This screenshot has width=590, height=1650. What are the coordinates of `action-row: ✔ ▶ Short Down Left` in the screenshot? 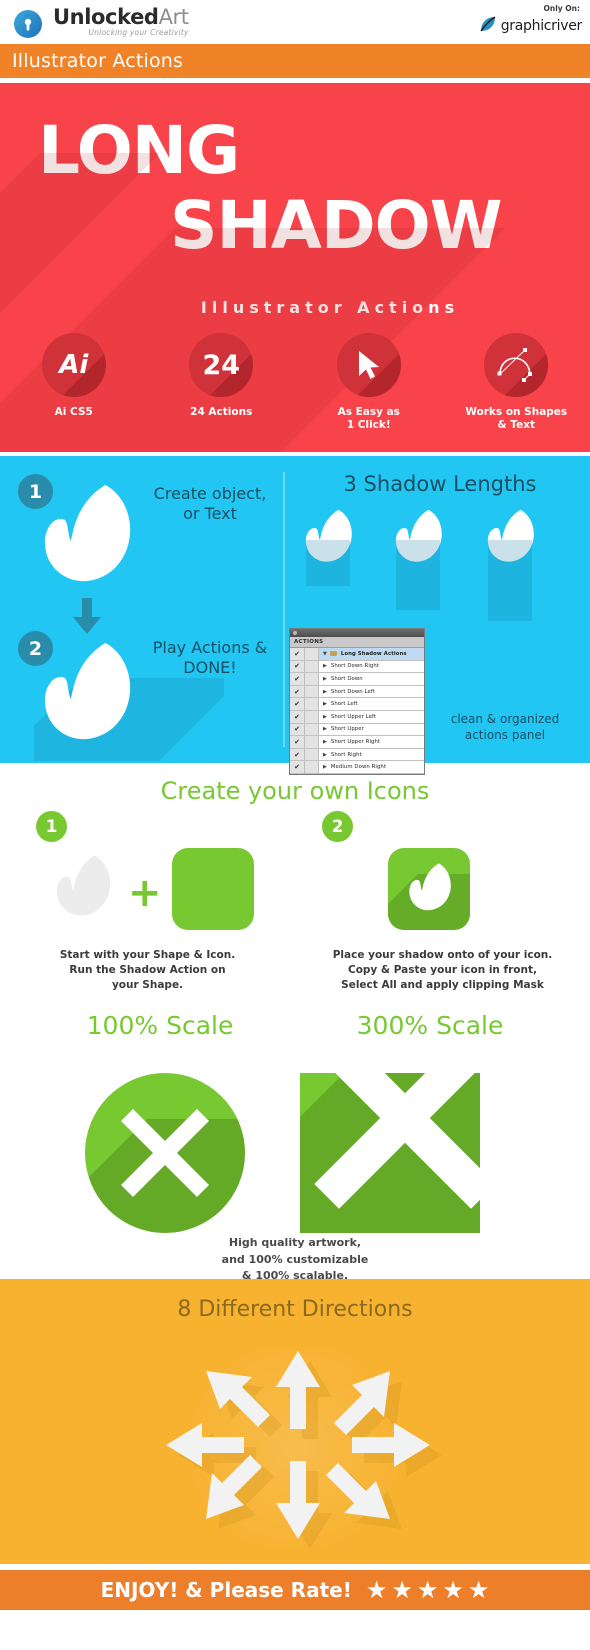 It's located at (357, 692).